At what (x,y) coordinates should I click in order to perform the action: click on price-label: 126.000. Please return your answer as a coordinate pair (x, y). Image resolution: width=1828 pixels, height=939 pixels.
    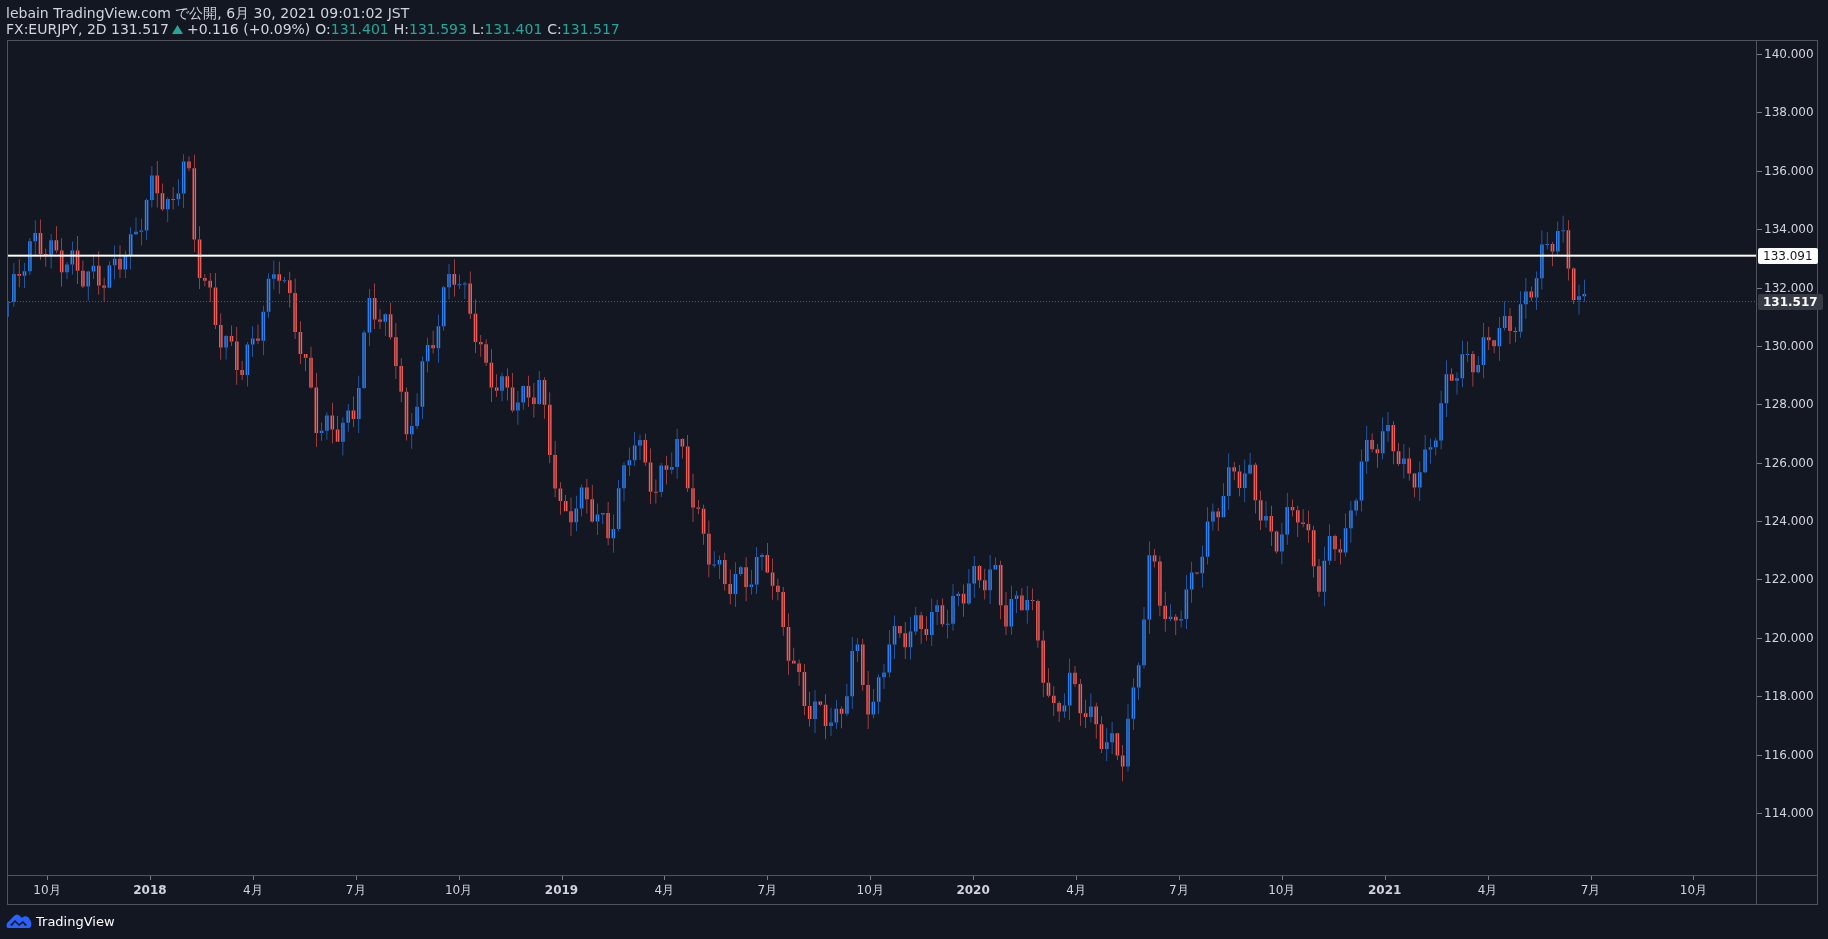
    Looking at the image, I should click on (1789, 462).